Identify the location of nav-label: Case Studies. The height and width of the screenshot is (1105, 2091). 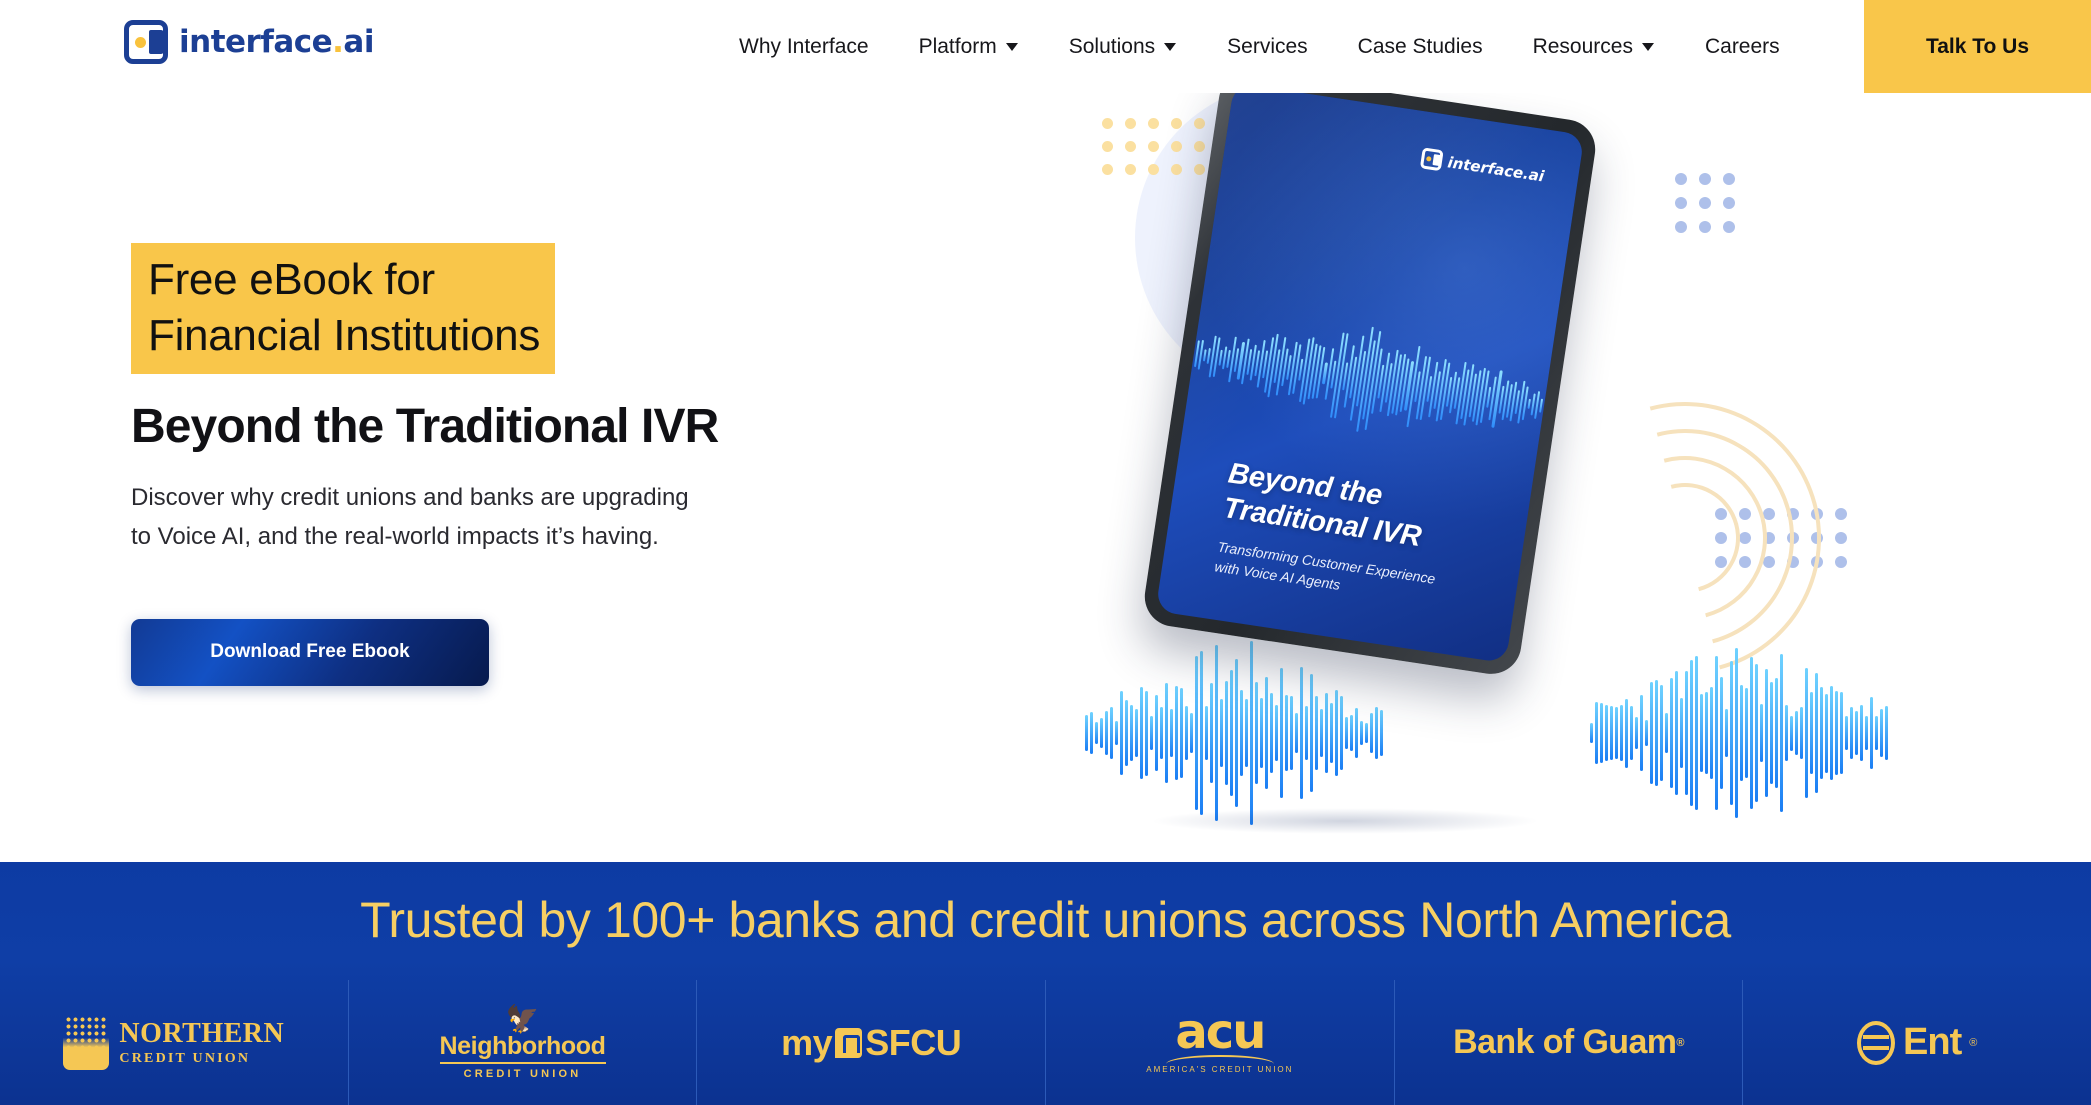
(1420, 46).